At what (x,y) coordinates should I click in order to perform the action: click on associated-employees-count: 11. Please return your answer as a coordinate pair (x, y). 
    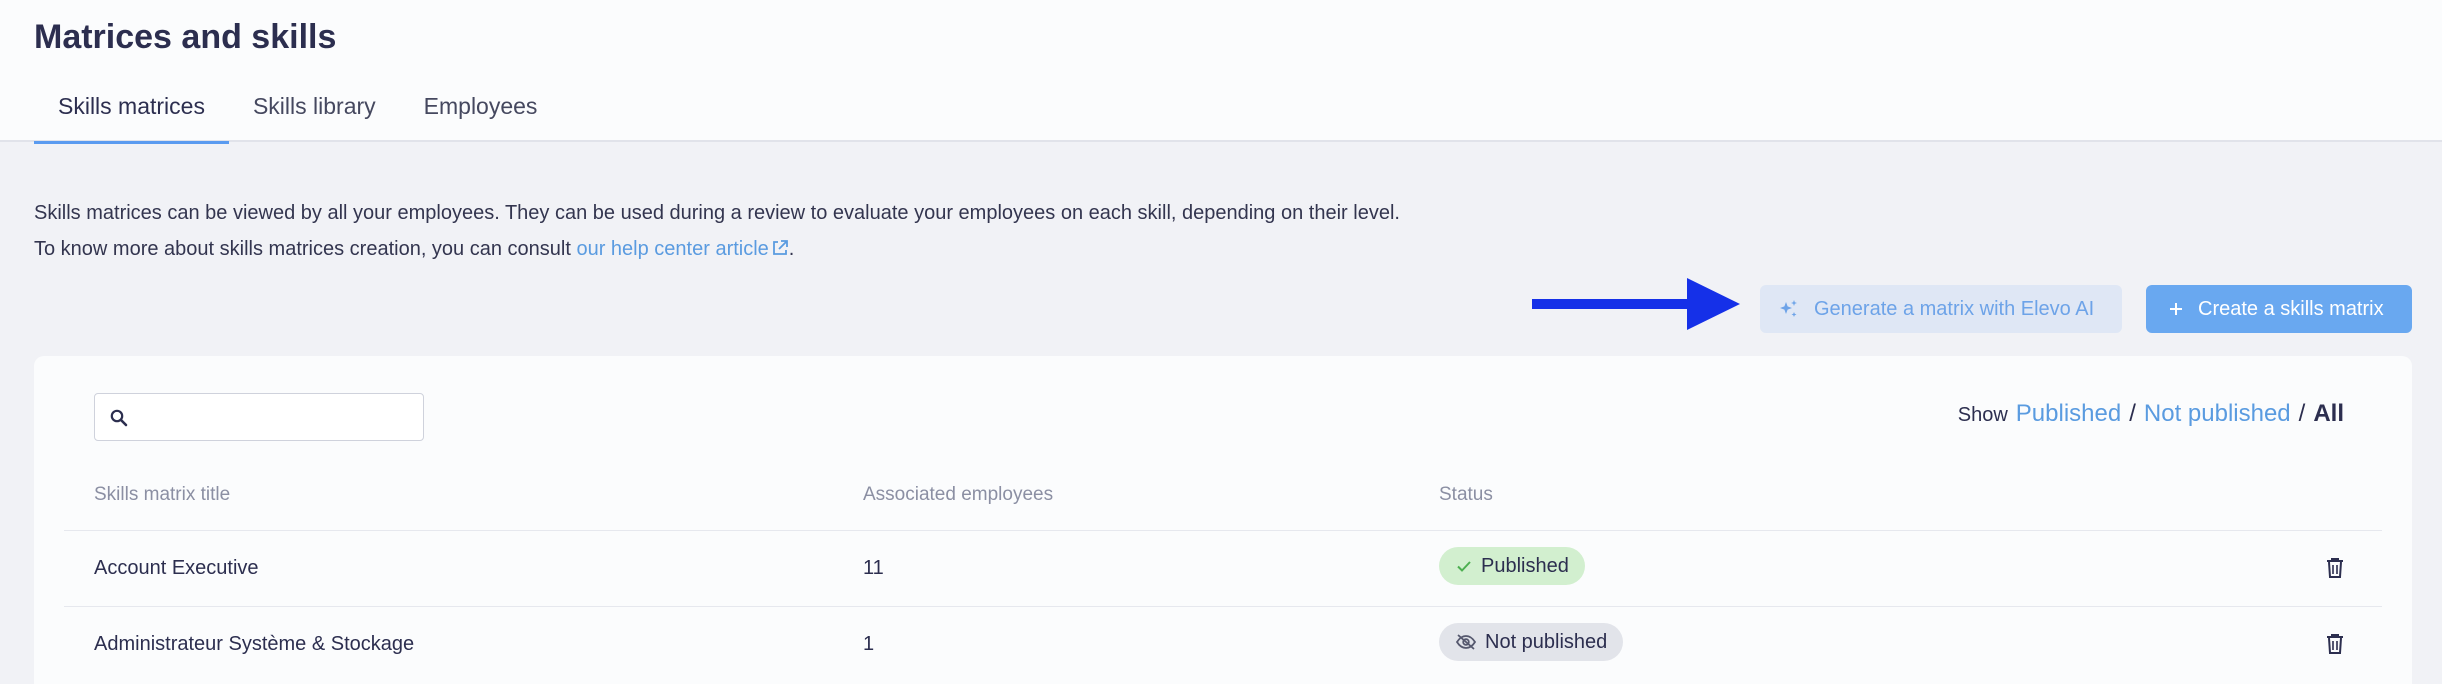
    Looking at the image, I should click on (873, 568).